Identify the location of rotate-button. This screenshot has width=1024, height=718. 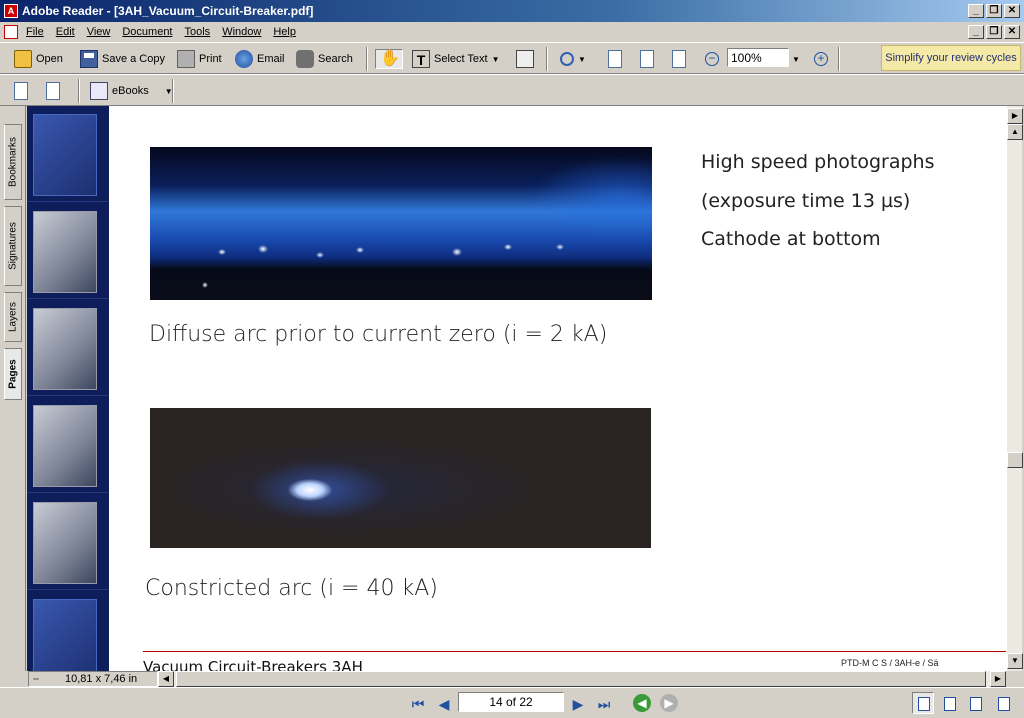
(21, 91).